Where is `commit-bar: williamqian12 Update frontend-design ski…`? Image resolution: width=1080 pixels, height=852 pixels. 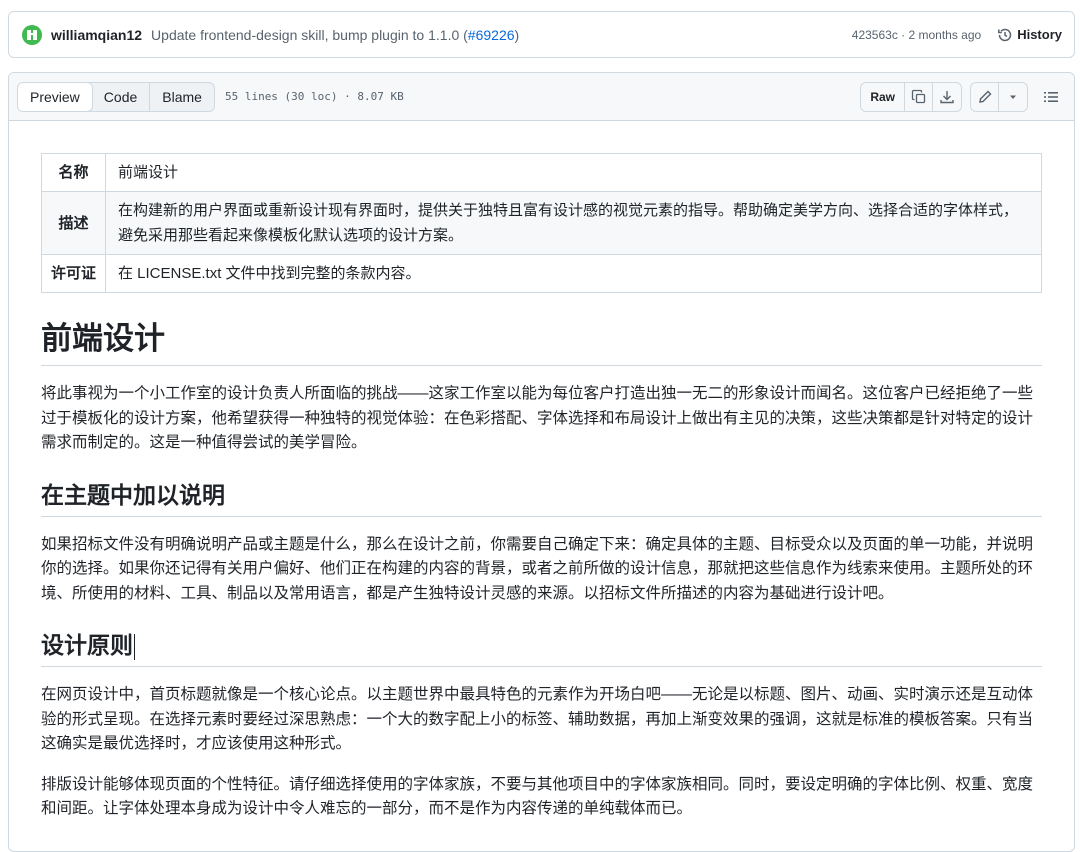
commit-bar: williamqian12 Update frontend-design ski… is located at coordinates (541, 34).